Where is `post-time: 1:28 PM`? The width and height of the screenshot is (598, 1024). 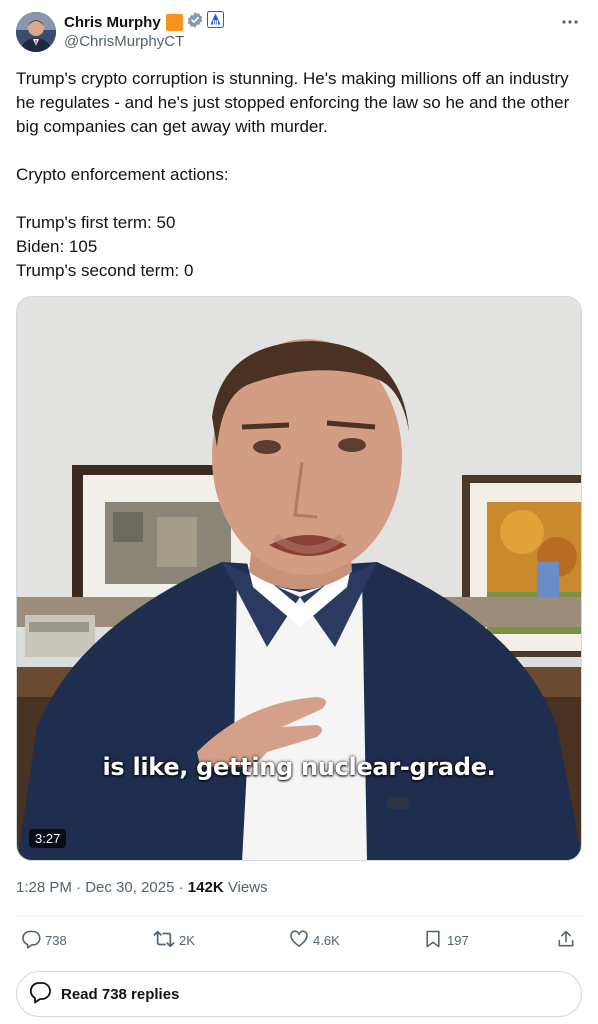
post-time: 1:28 PM is located at coordinates (44, 887).